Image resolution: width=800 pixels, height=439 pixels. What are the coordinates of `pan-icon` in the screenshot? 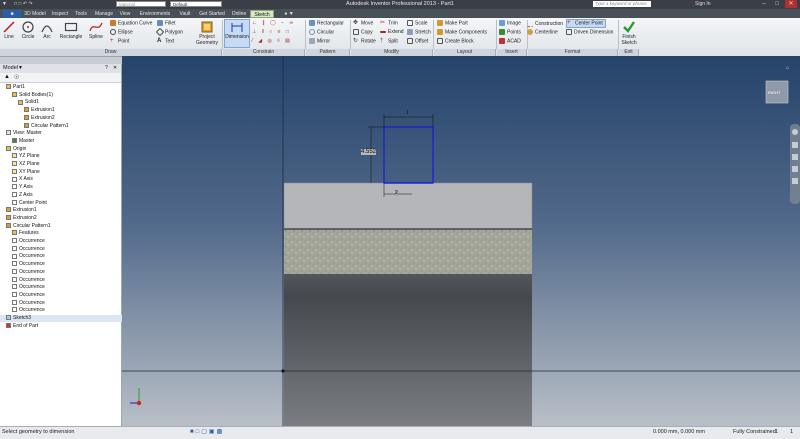 It's located at (795, 145).